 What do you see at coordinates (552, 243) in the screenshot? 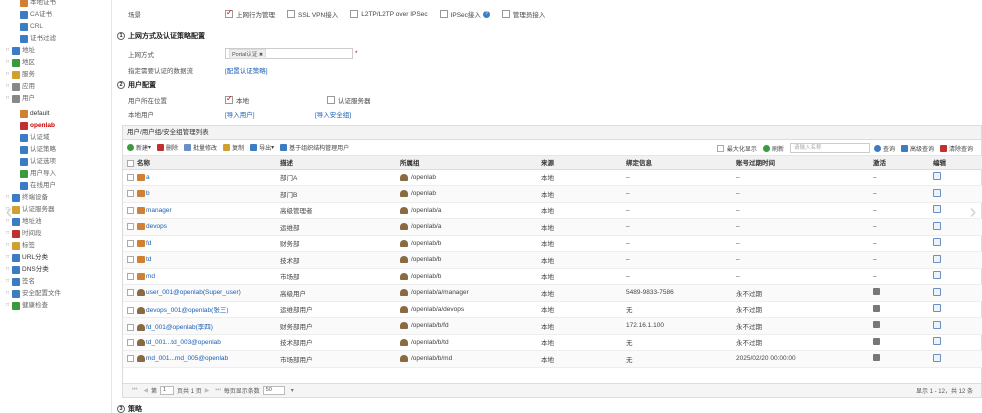
I see `table-row: fd 财务部/openlab/b 本地 – – –` at bounding box center [552, 243].